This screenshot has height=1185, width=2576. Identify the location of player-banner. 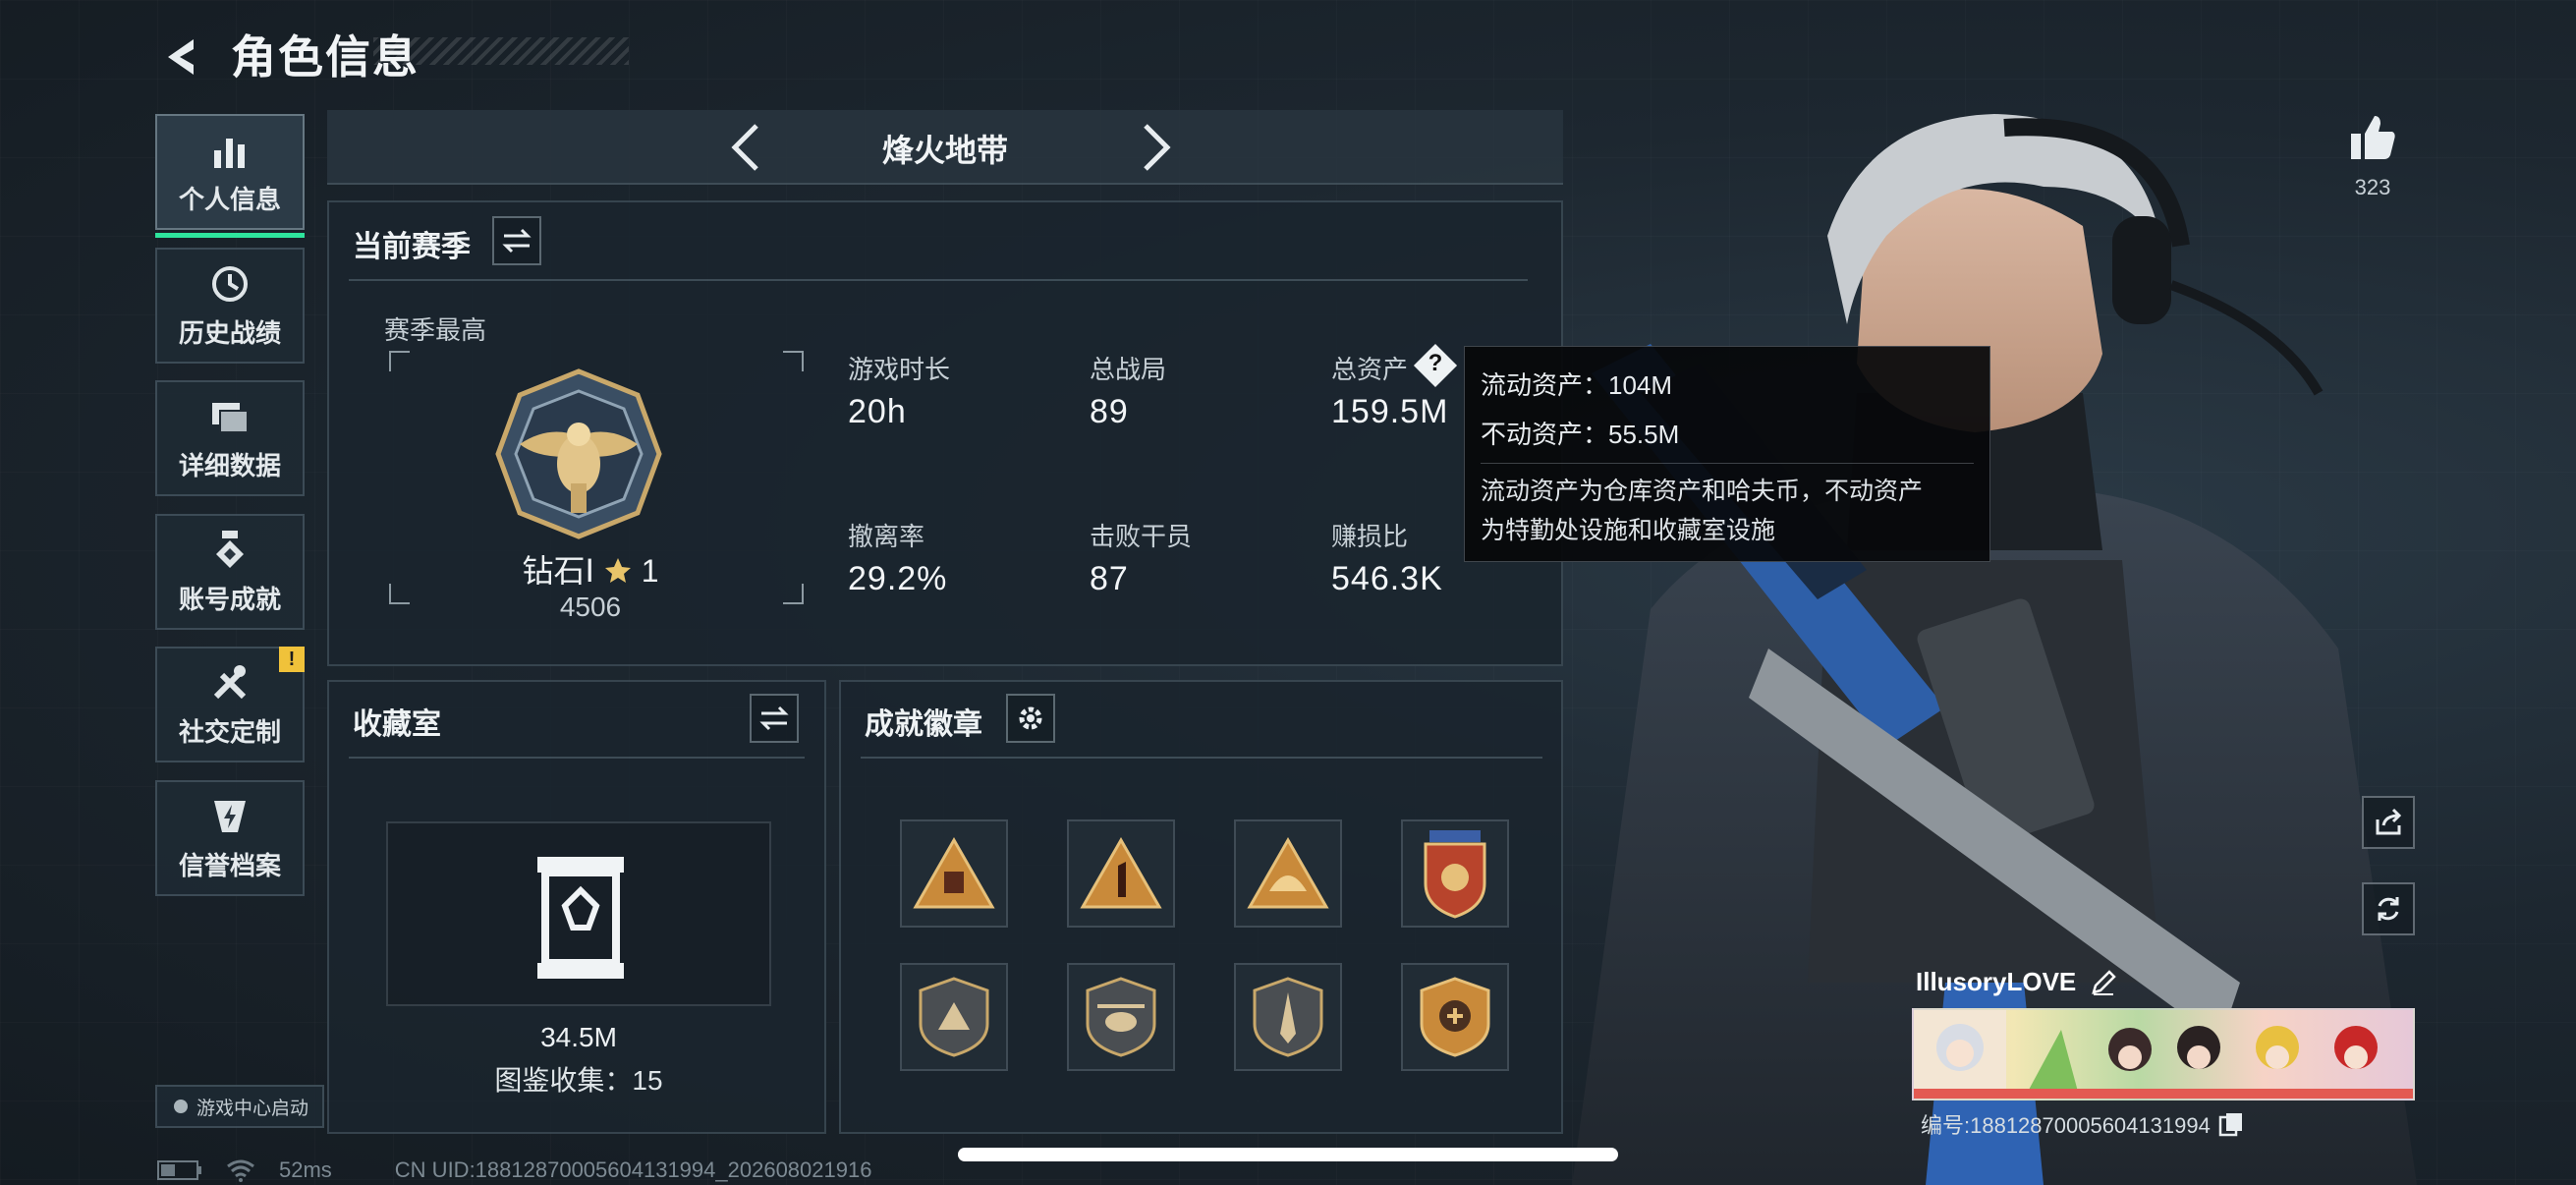
(2163, 1054).